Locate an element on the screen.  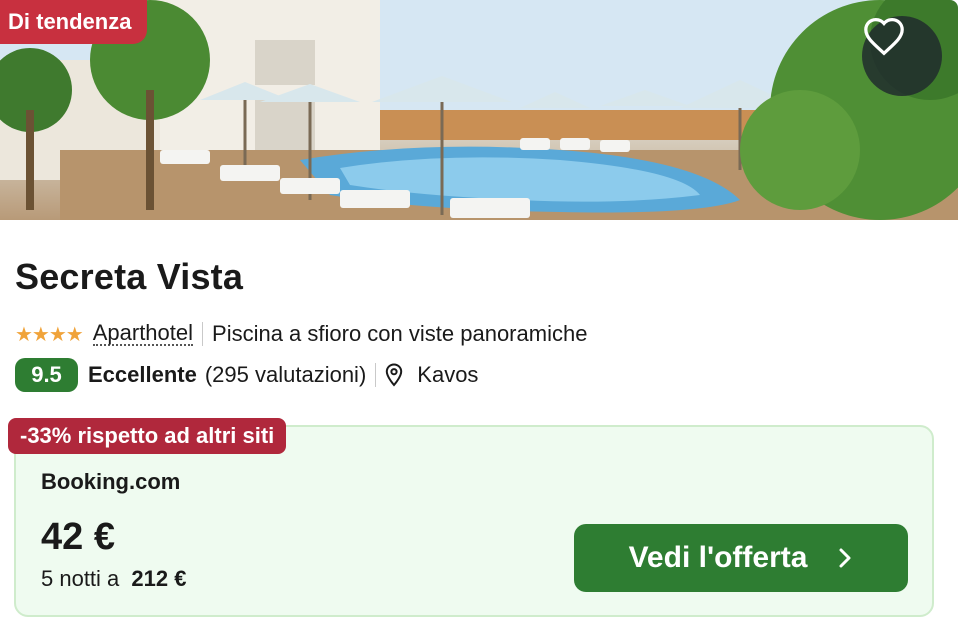
favorite-button is located at coordinates (902, 56).